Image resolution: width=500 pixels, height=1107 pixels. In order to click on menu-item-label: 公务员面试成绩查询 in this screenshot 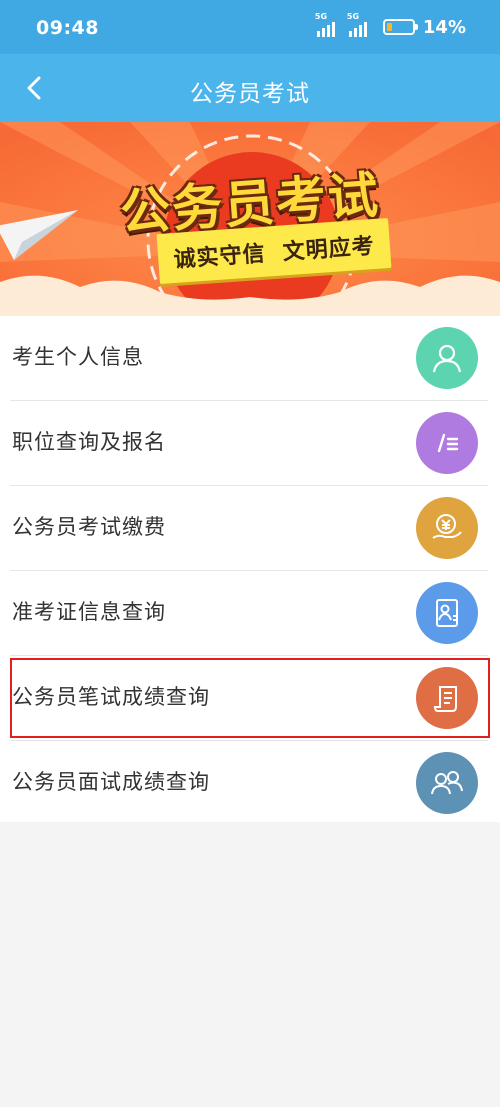, I will do `click(111, 782)`.